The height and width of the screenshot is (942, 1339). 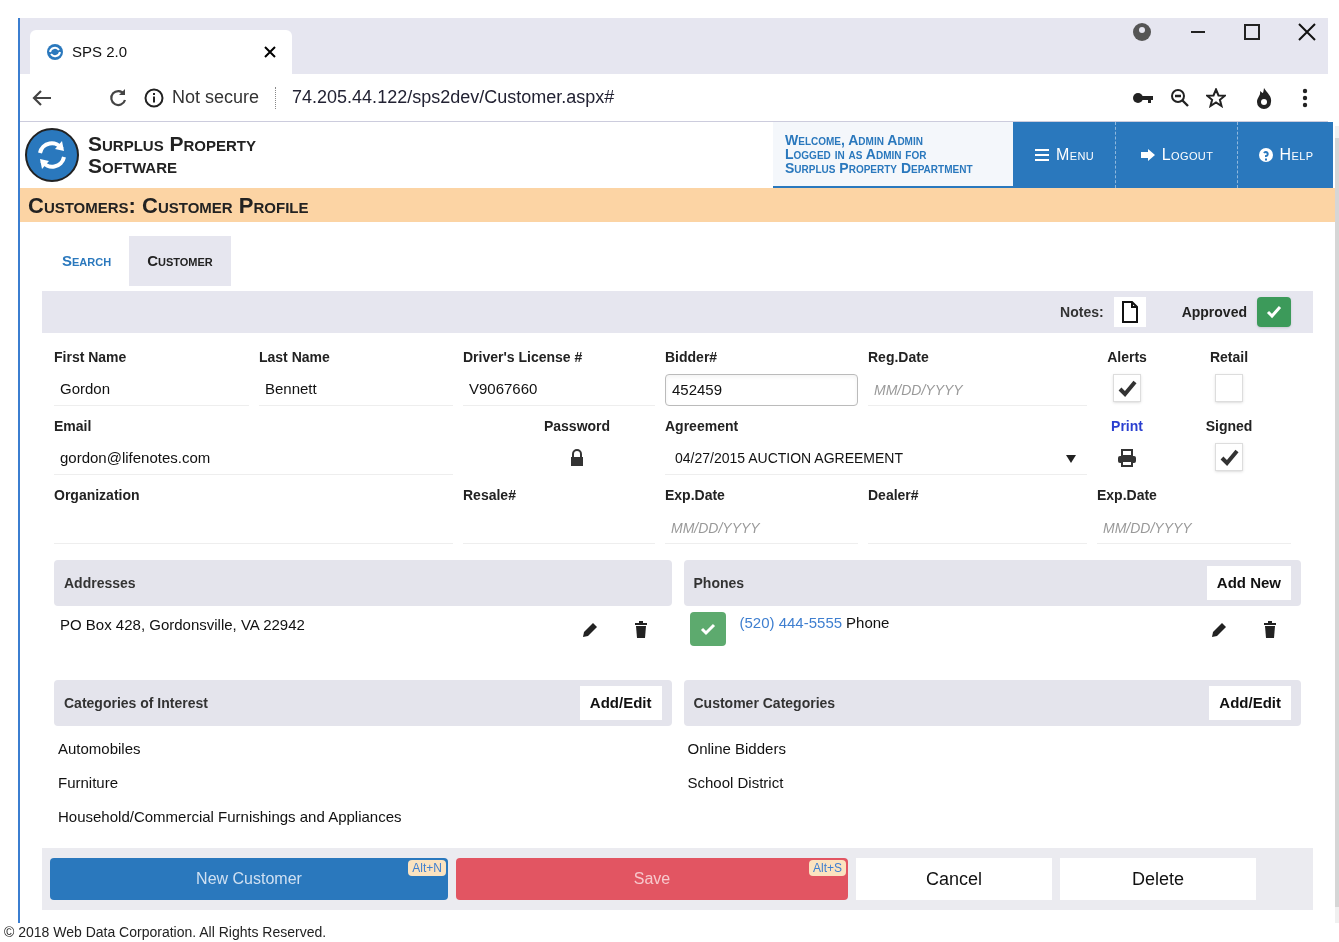 What do you see at coordinates (1127, 458) in the screenshot?
I see `printer-icon` at bounding box center [1127, 458].